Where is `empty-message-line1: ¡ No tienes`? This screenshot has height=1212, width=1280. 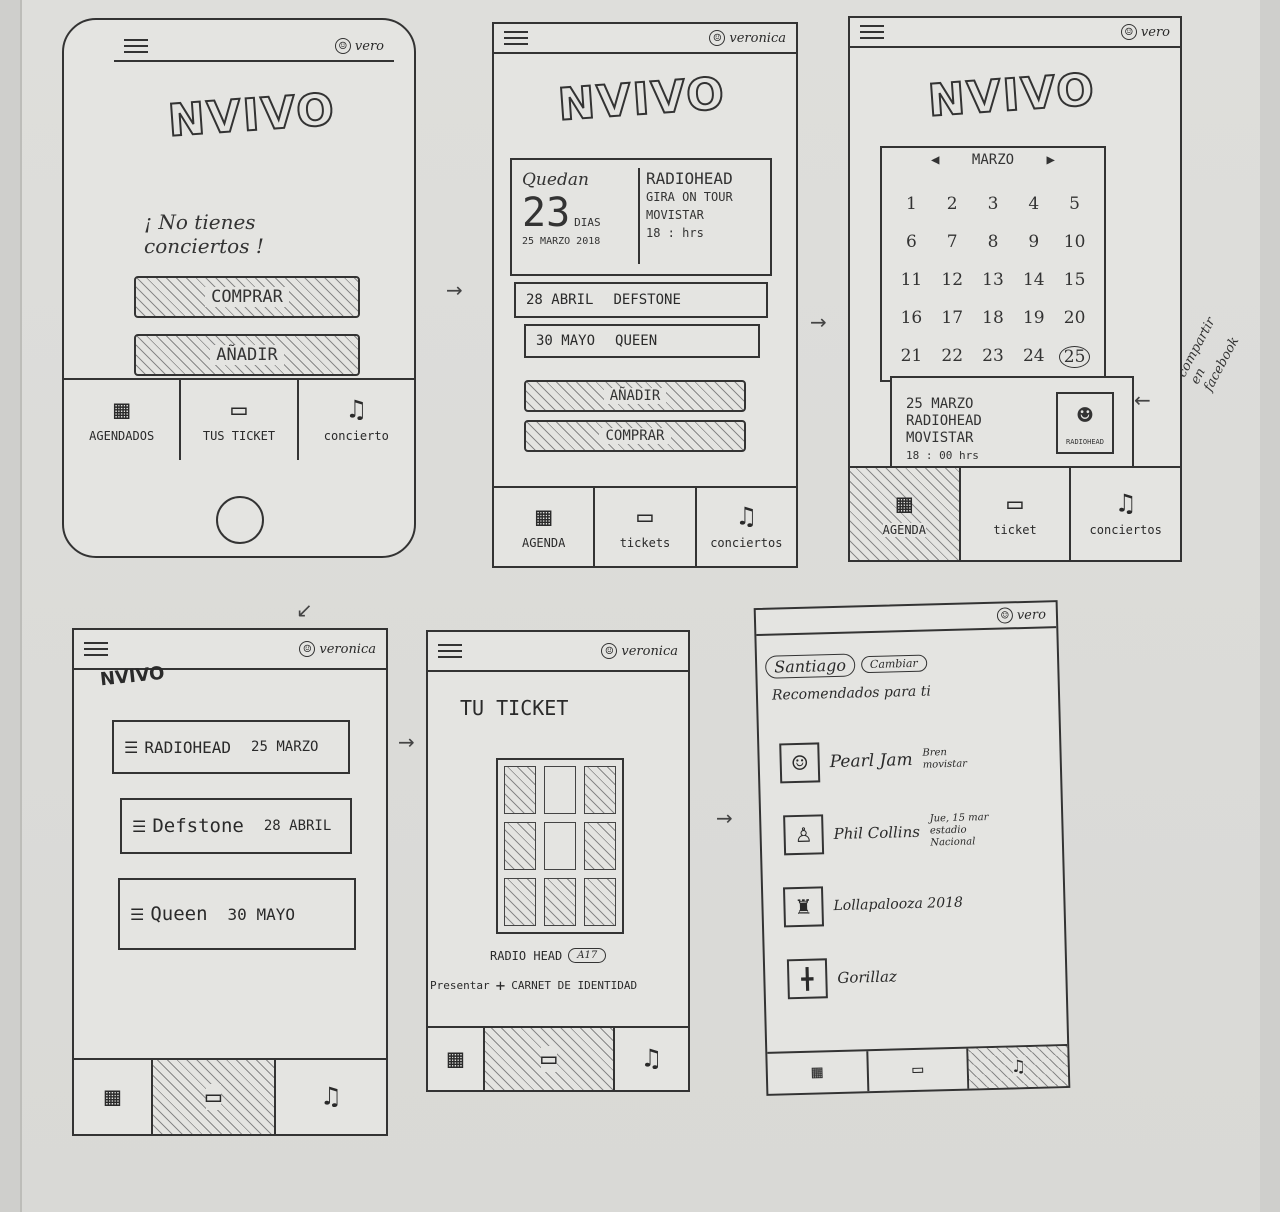
empty-message-line1: ¡ No tienes is located at coordinates (200, 222).